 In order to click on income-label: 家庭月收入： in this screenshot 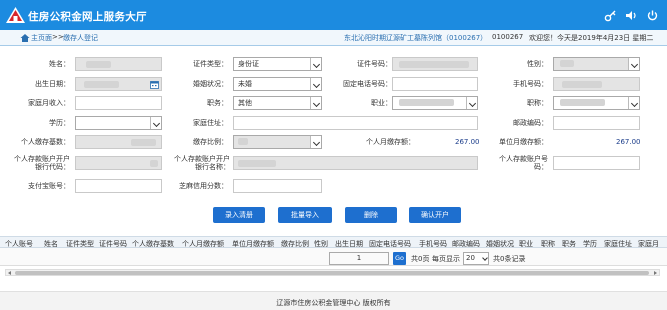, I will do `click(49, 103)`.